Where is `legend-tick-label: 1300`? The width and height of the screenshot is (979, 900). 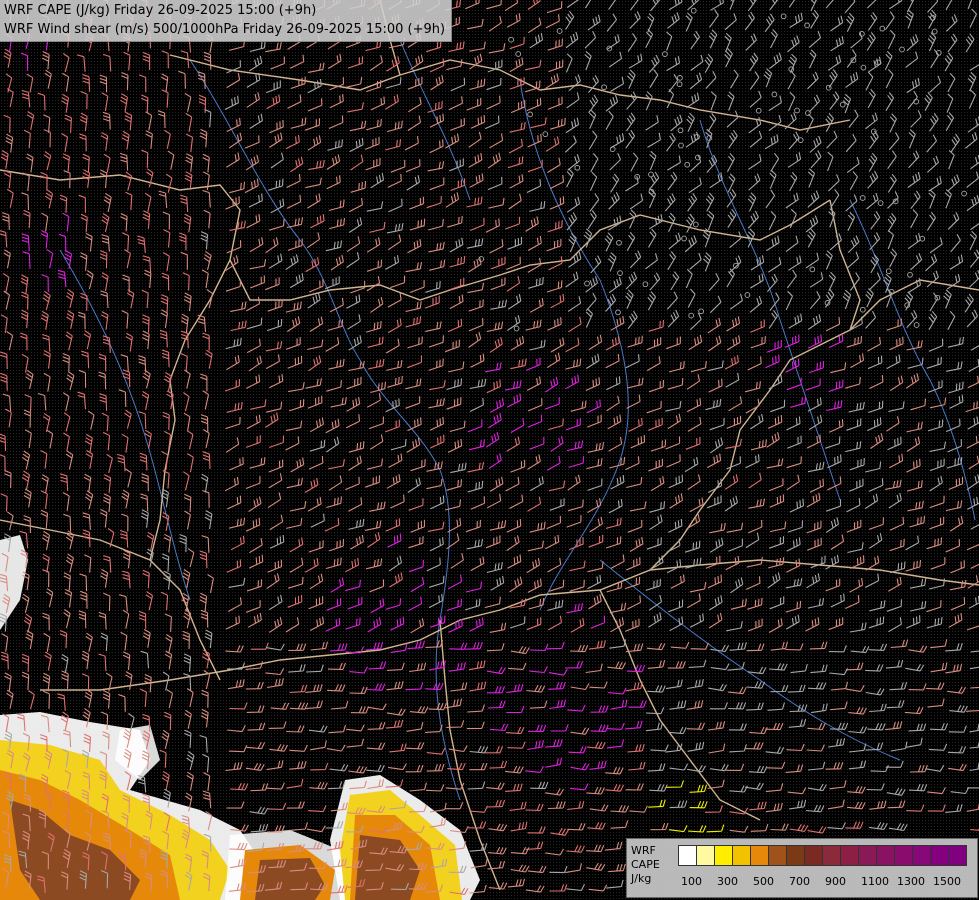
legend-tick-label: 1300 is located at coordinates (911, 881).